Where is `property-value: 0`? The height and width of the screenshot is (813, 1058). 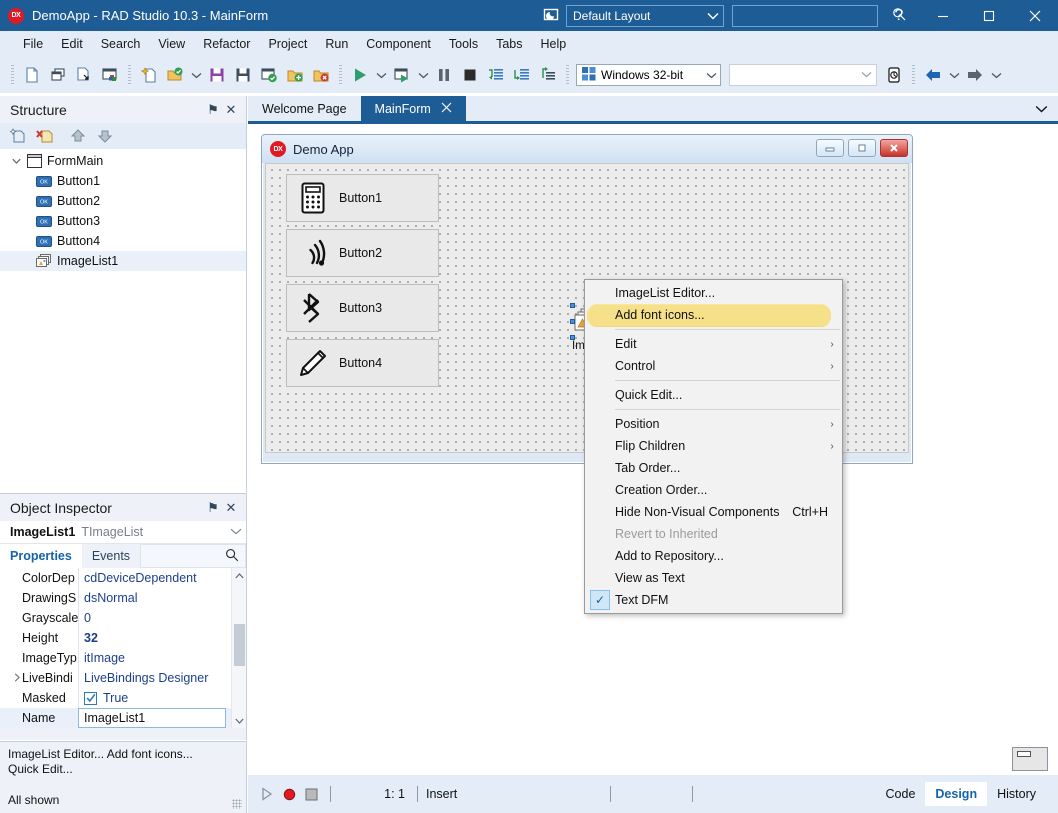 property-value: 0 is located at coordinates (162, 618).